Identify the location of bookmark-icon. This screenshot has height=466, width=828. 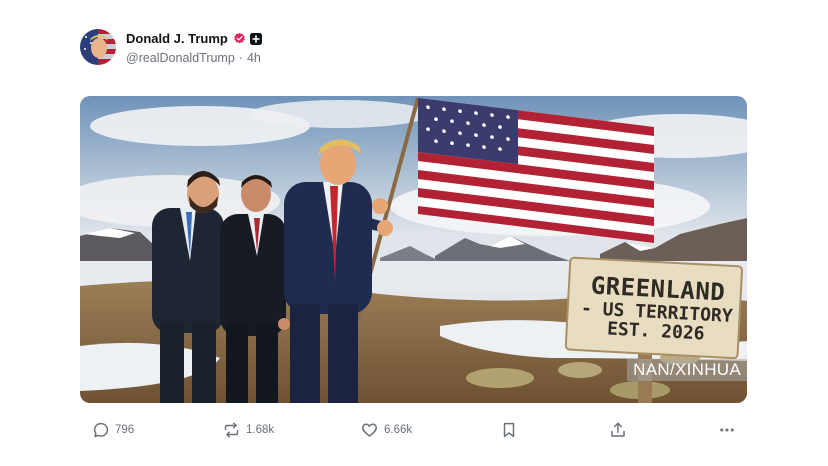
(509, 430).